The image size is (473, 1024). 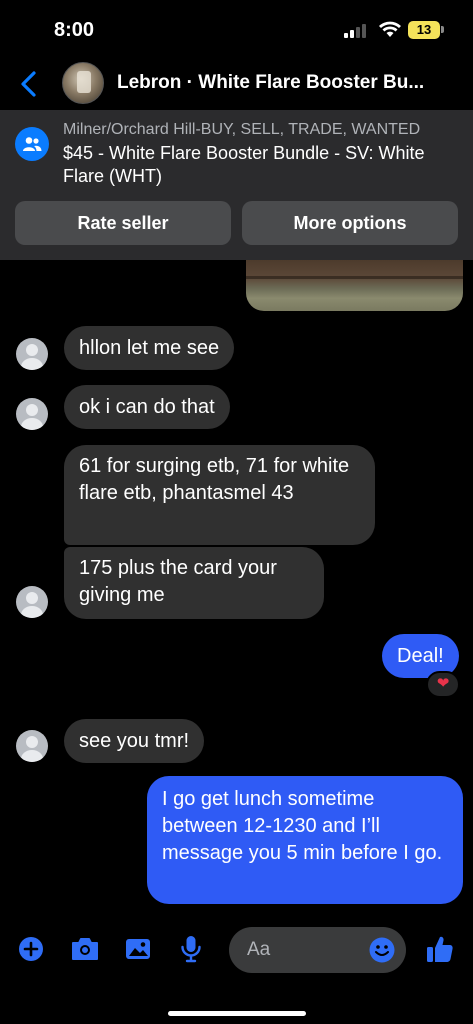 I want to click on wifi-icon, so click(x=390, y=29).